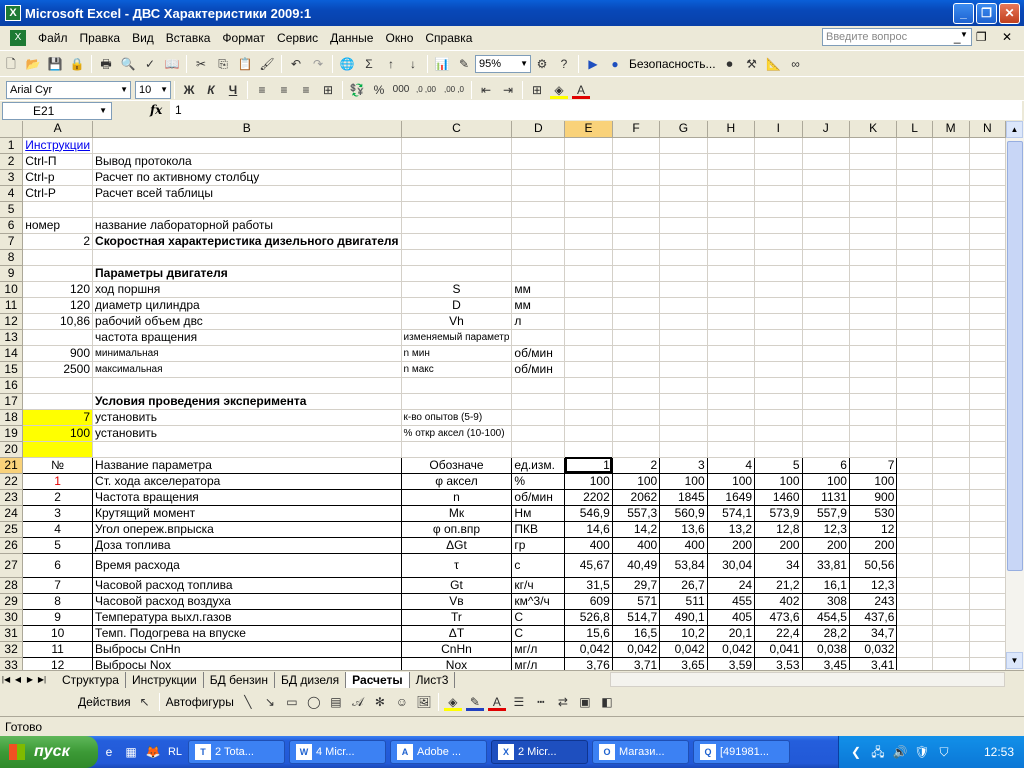 The width and height of the screenshot is (1024, 768). I want to click on cell-L26, so click(914, 545).